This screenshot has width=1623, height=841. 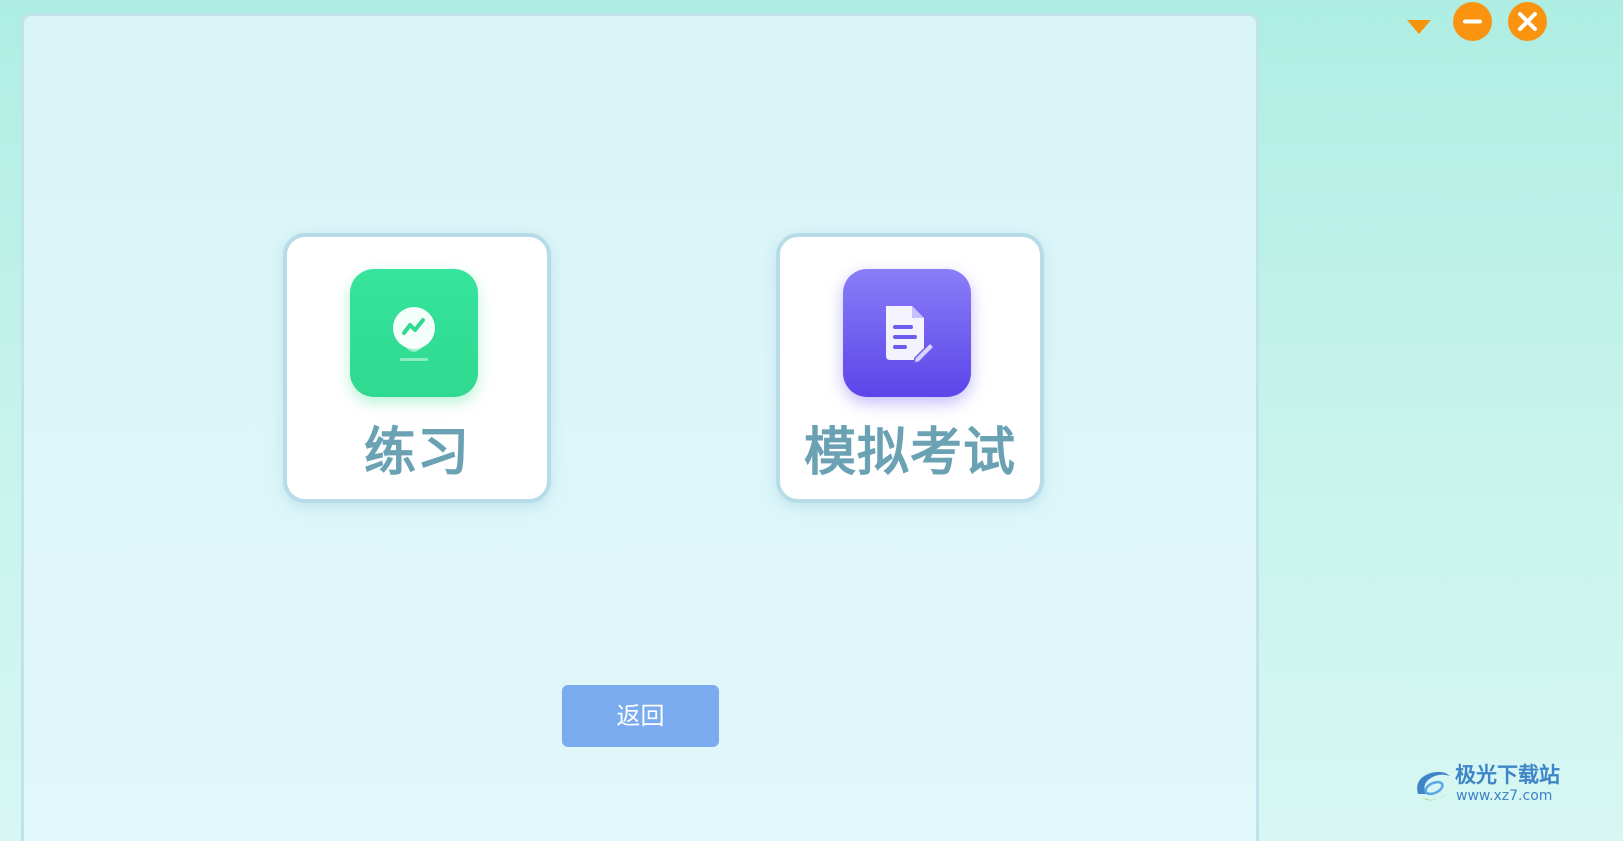 I want to click on triangle-down-icon, so click(x=1419, y=27).